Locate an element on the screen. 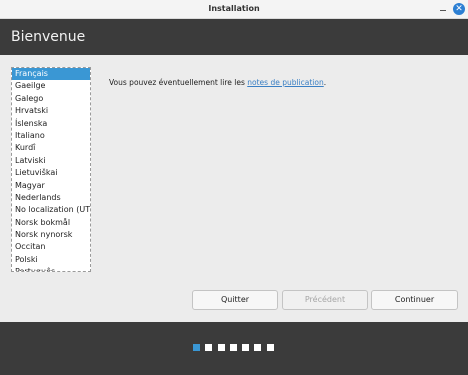  language-item: No localization (UTF-8) is located at coordinates (51, 210).